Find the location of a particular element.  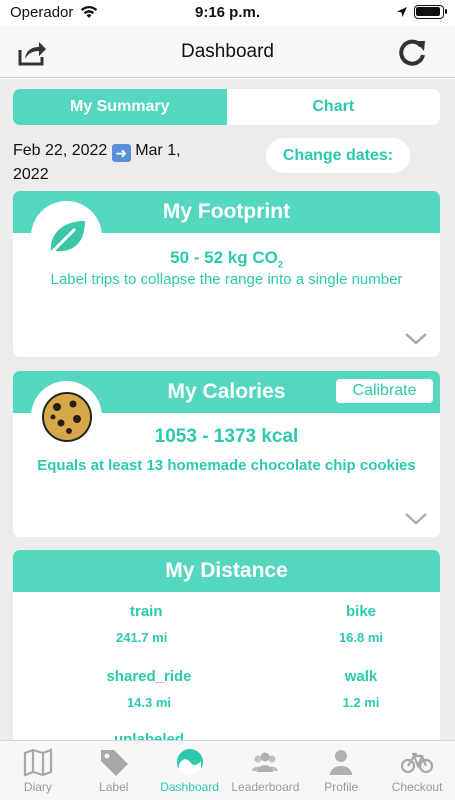

tab-profile: Profile is located at coordinates (341, 770).